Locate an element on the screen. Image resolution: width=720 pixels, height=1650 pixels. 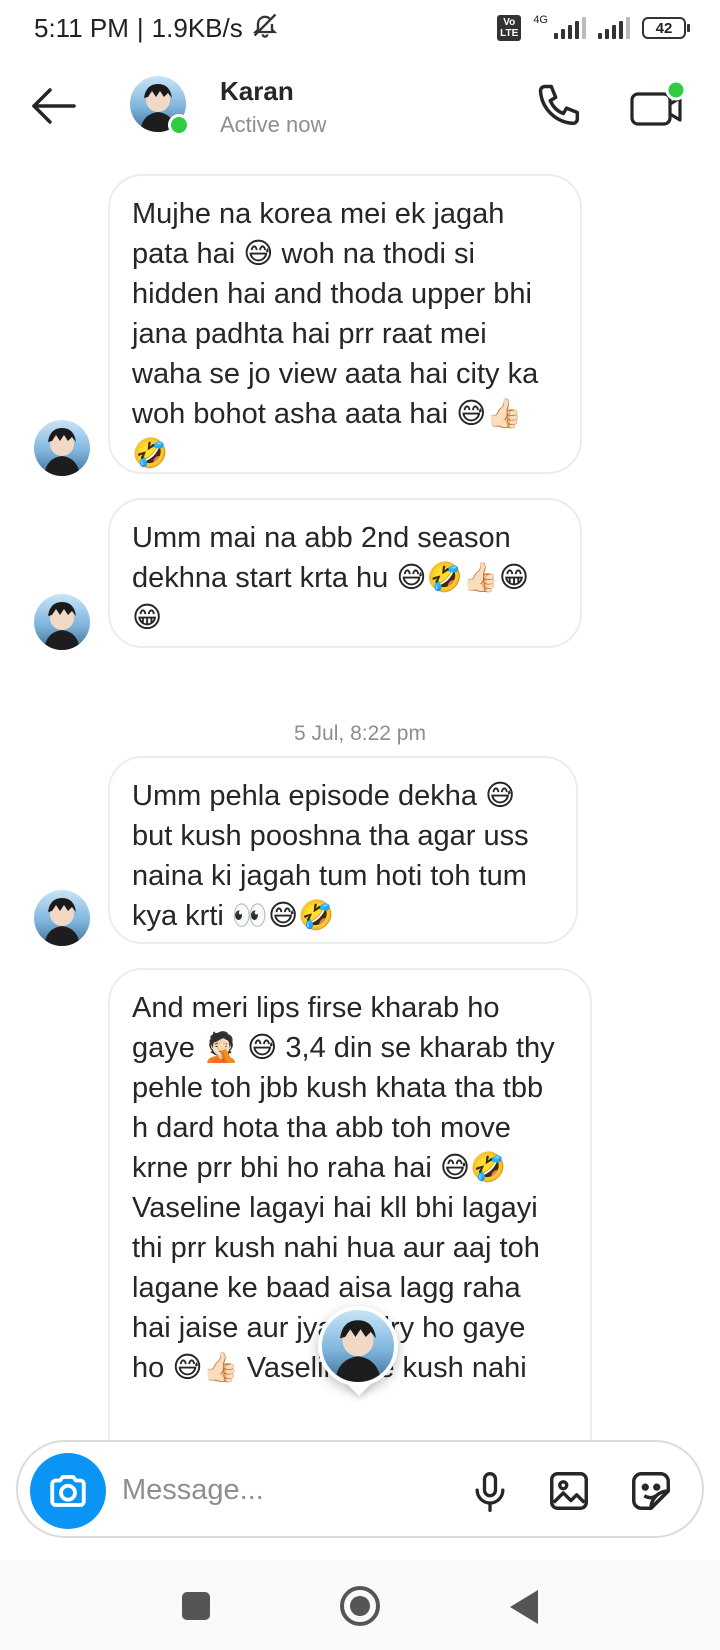
voice-message-button is located at coordinates (490, 1492).